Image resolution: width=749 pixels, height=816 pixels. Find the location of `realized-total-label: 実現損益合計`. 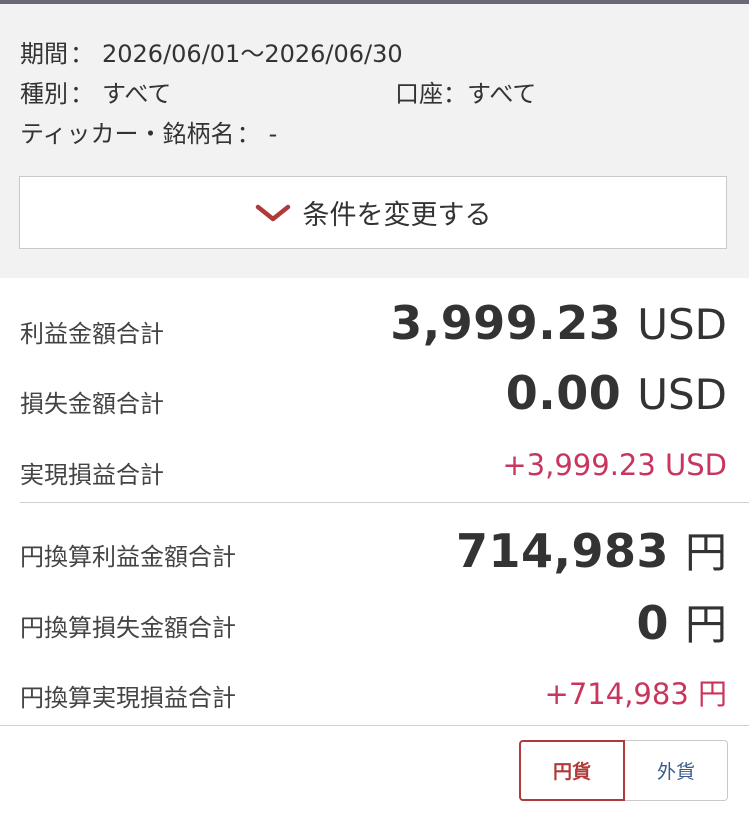

realized-total-label: 実現損益合計 is located at coordinates (92, 475).